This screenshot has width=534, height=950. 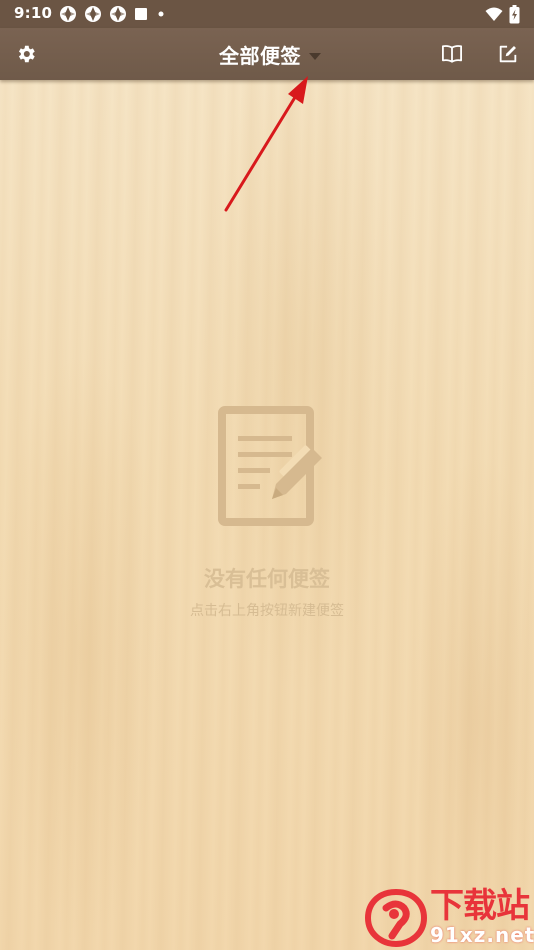 What do you see at coordinates (33, 13) in the screenshot?
I see `status-time: 9:10` at bounding box center [33, 13].